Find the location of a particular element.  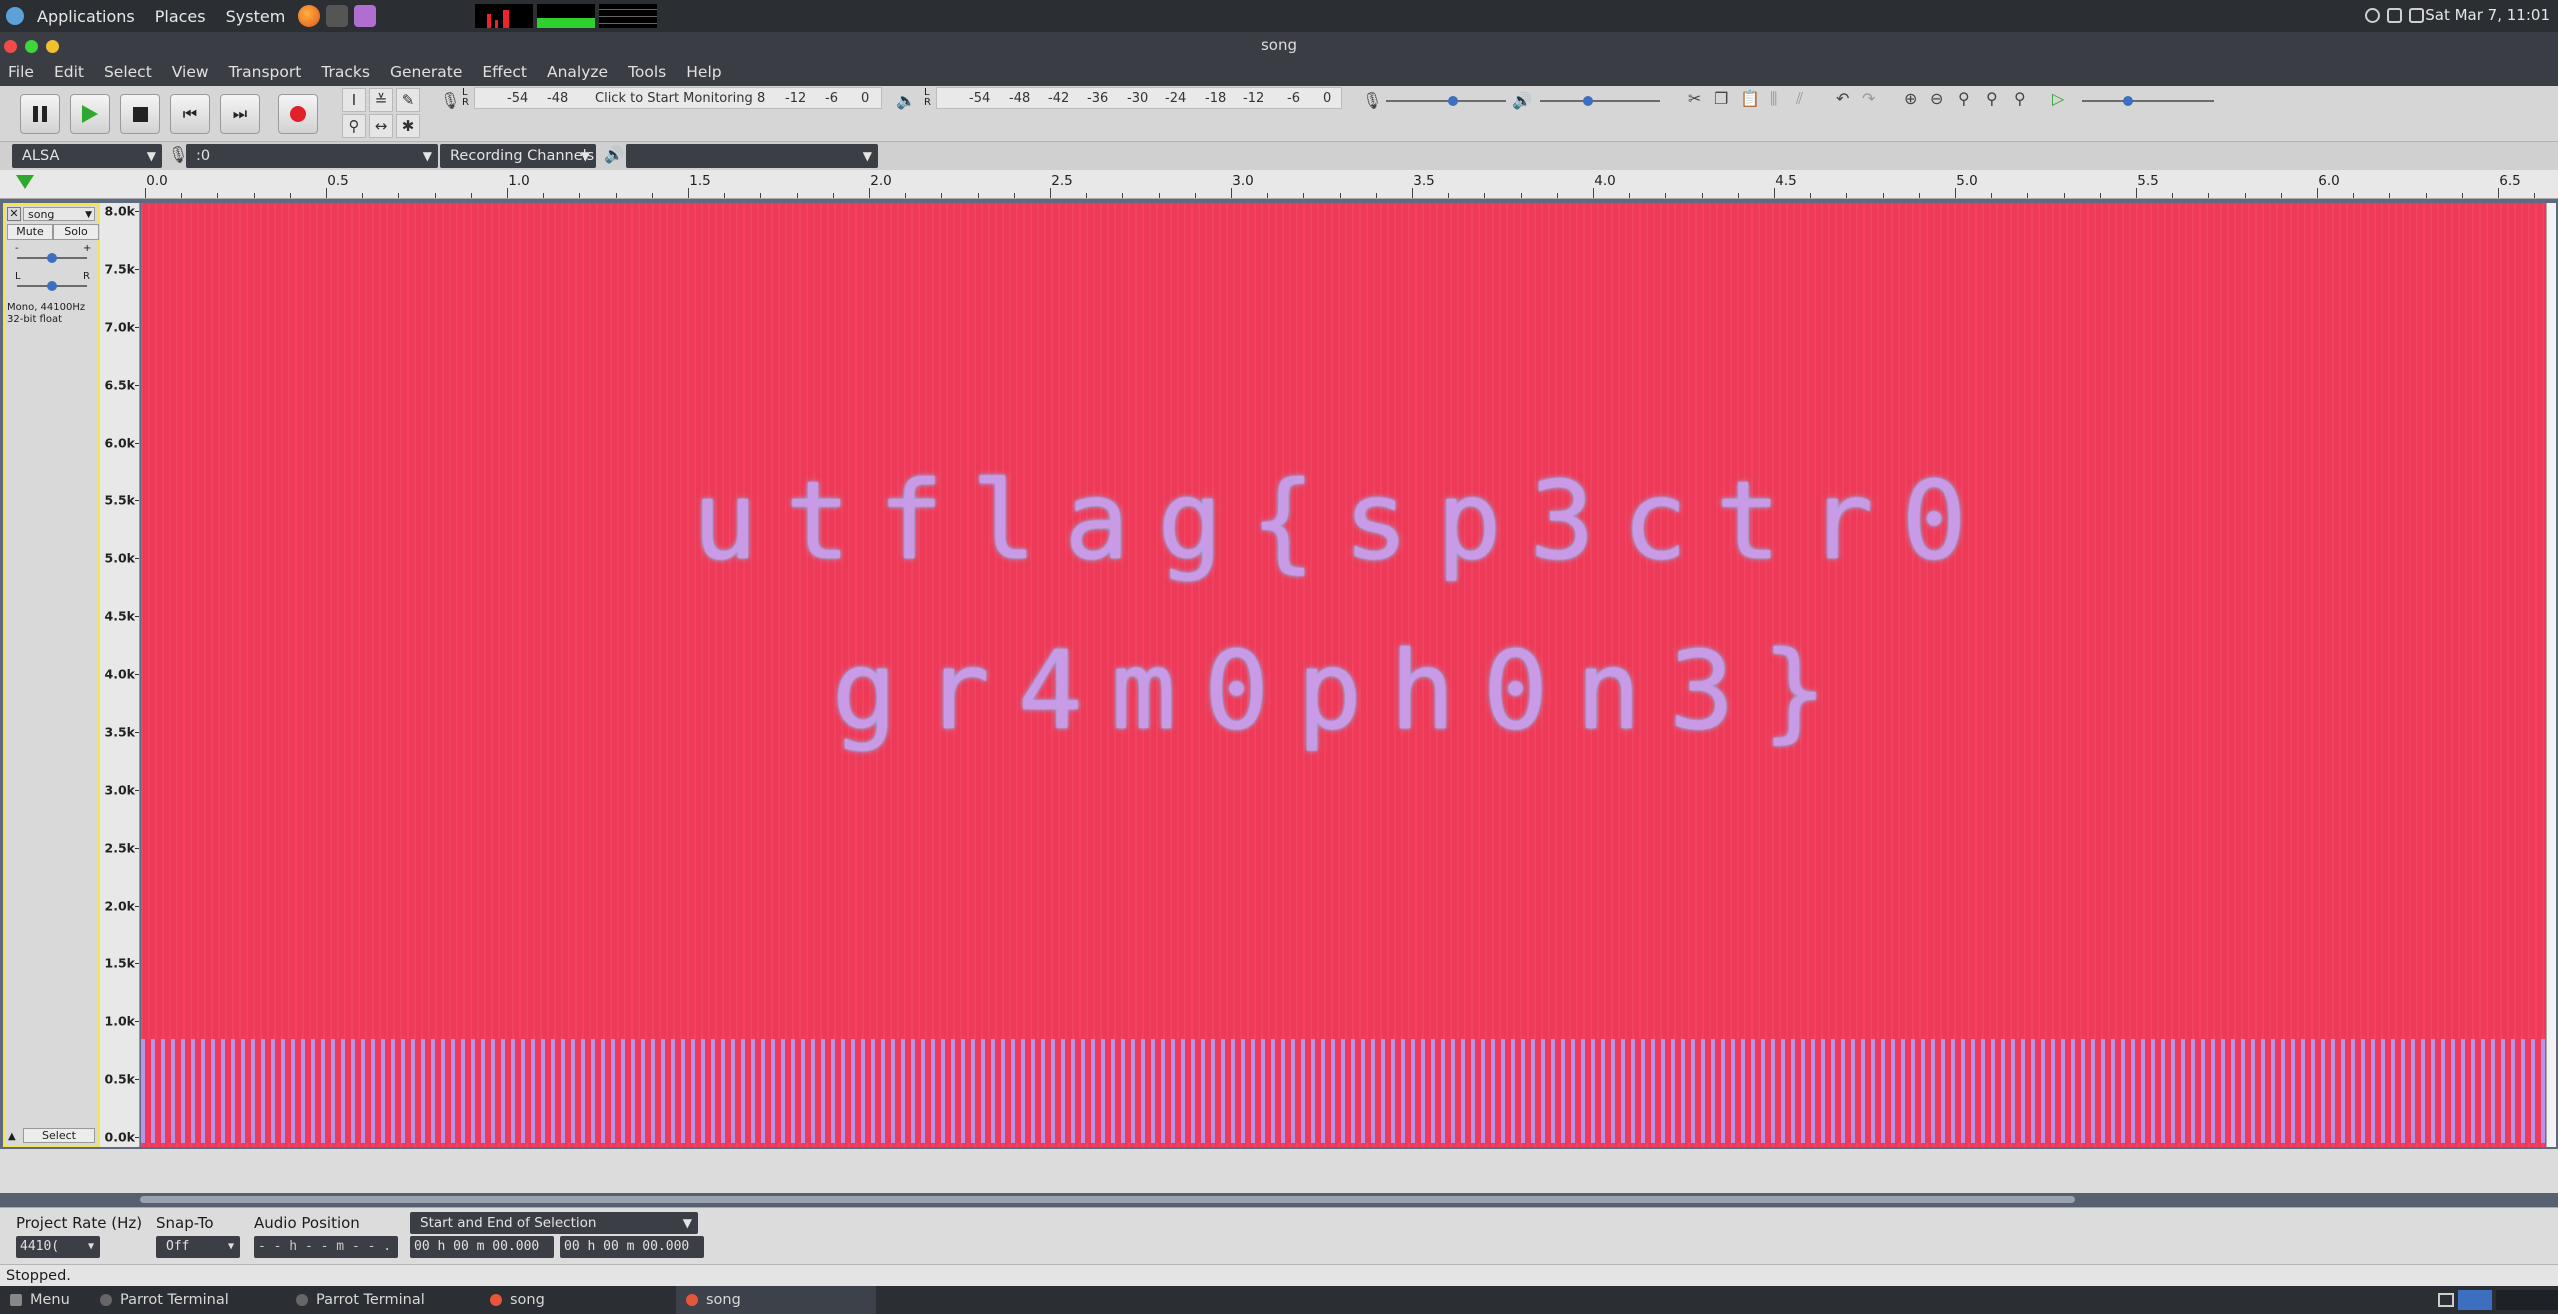

envelope-tool: ≚ is located at coordinates (381, 100).